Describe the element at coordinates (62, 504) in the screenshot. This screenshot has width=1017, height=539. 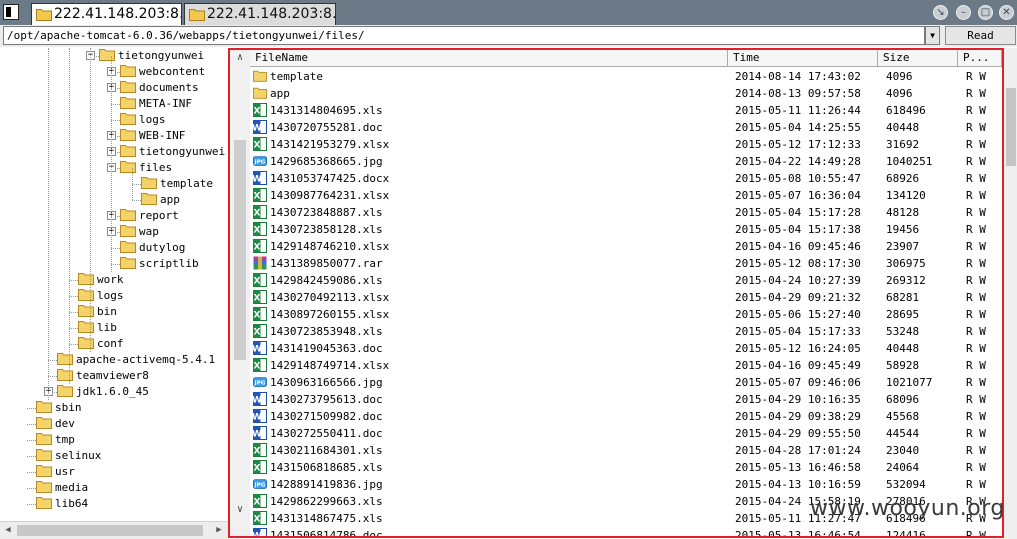
I see `tree-item: lib64` at that location.